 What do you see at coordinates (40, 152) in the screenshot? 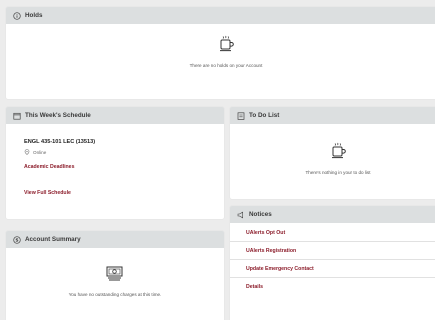
I see `course-location-label: Online` at bounding box center [40, 152].